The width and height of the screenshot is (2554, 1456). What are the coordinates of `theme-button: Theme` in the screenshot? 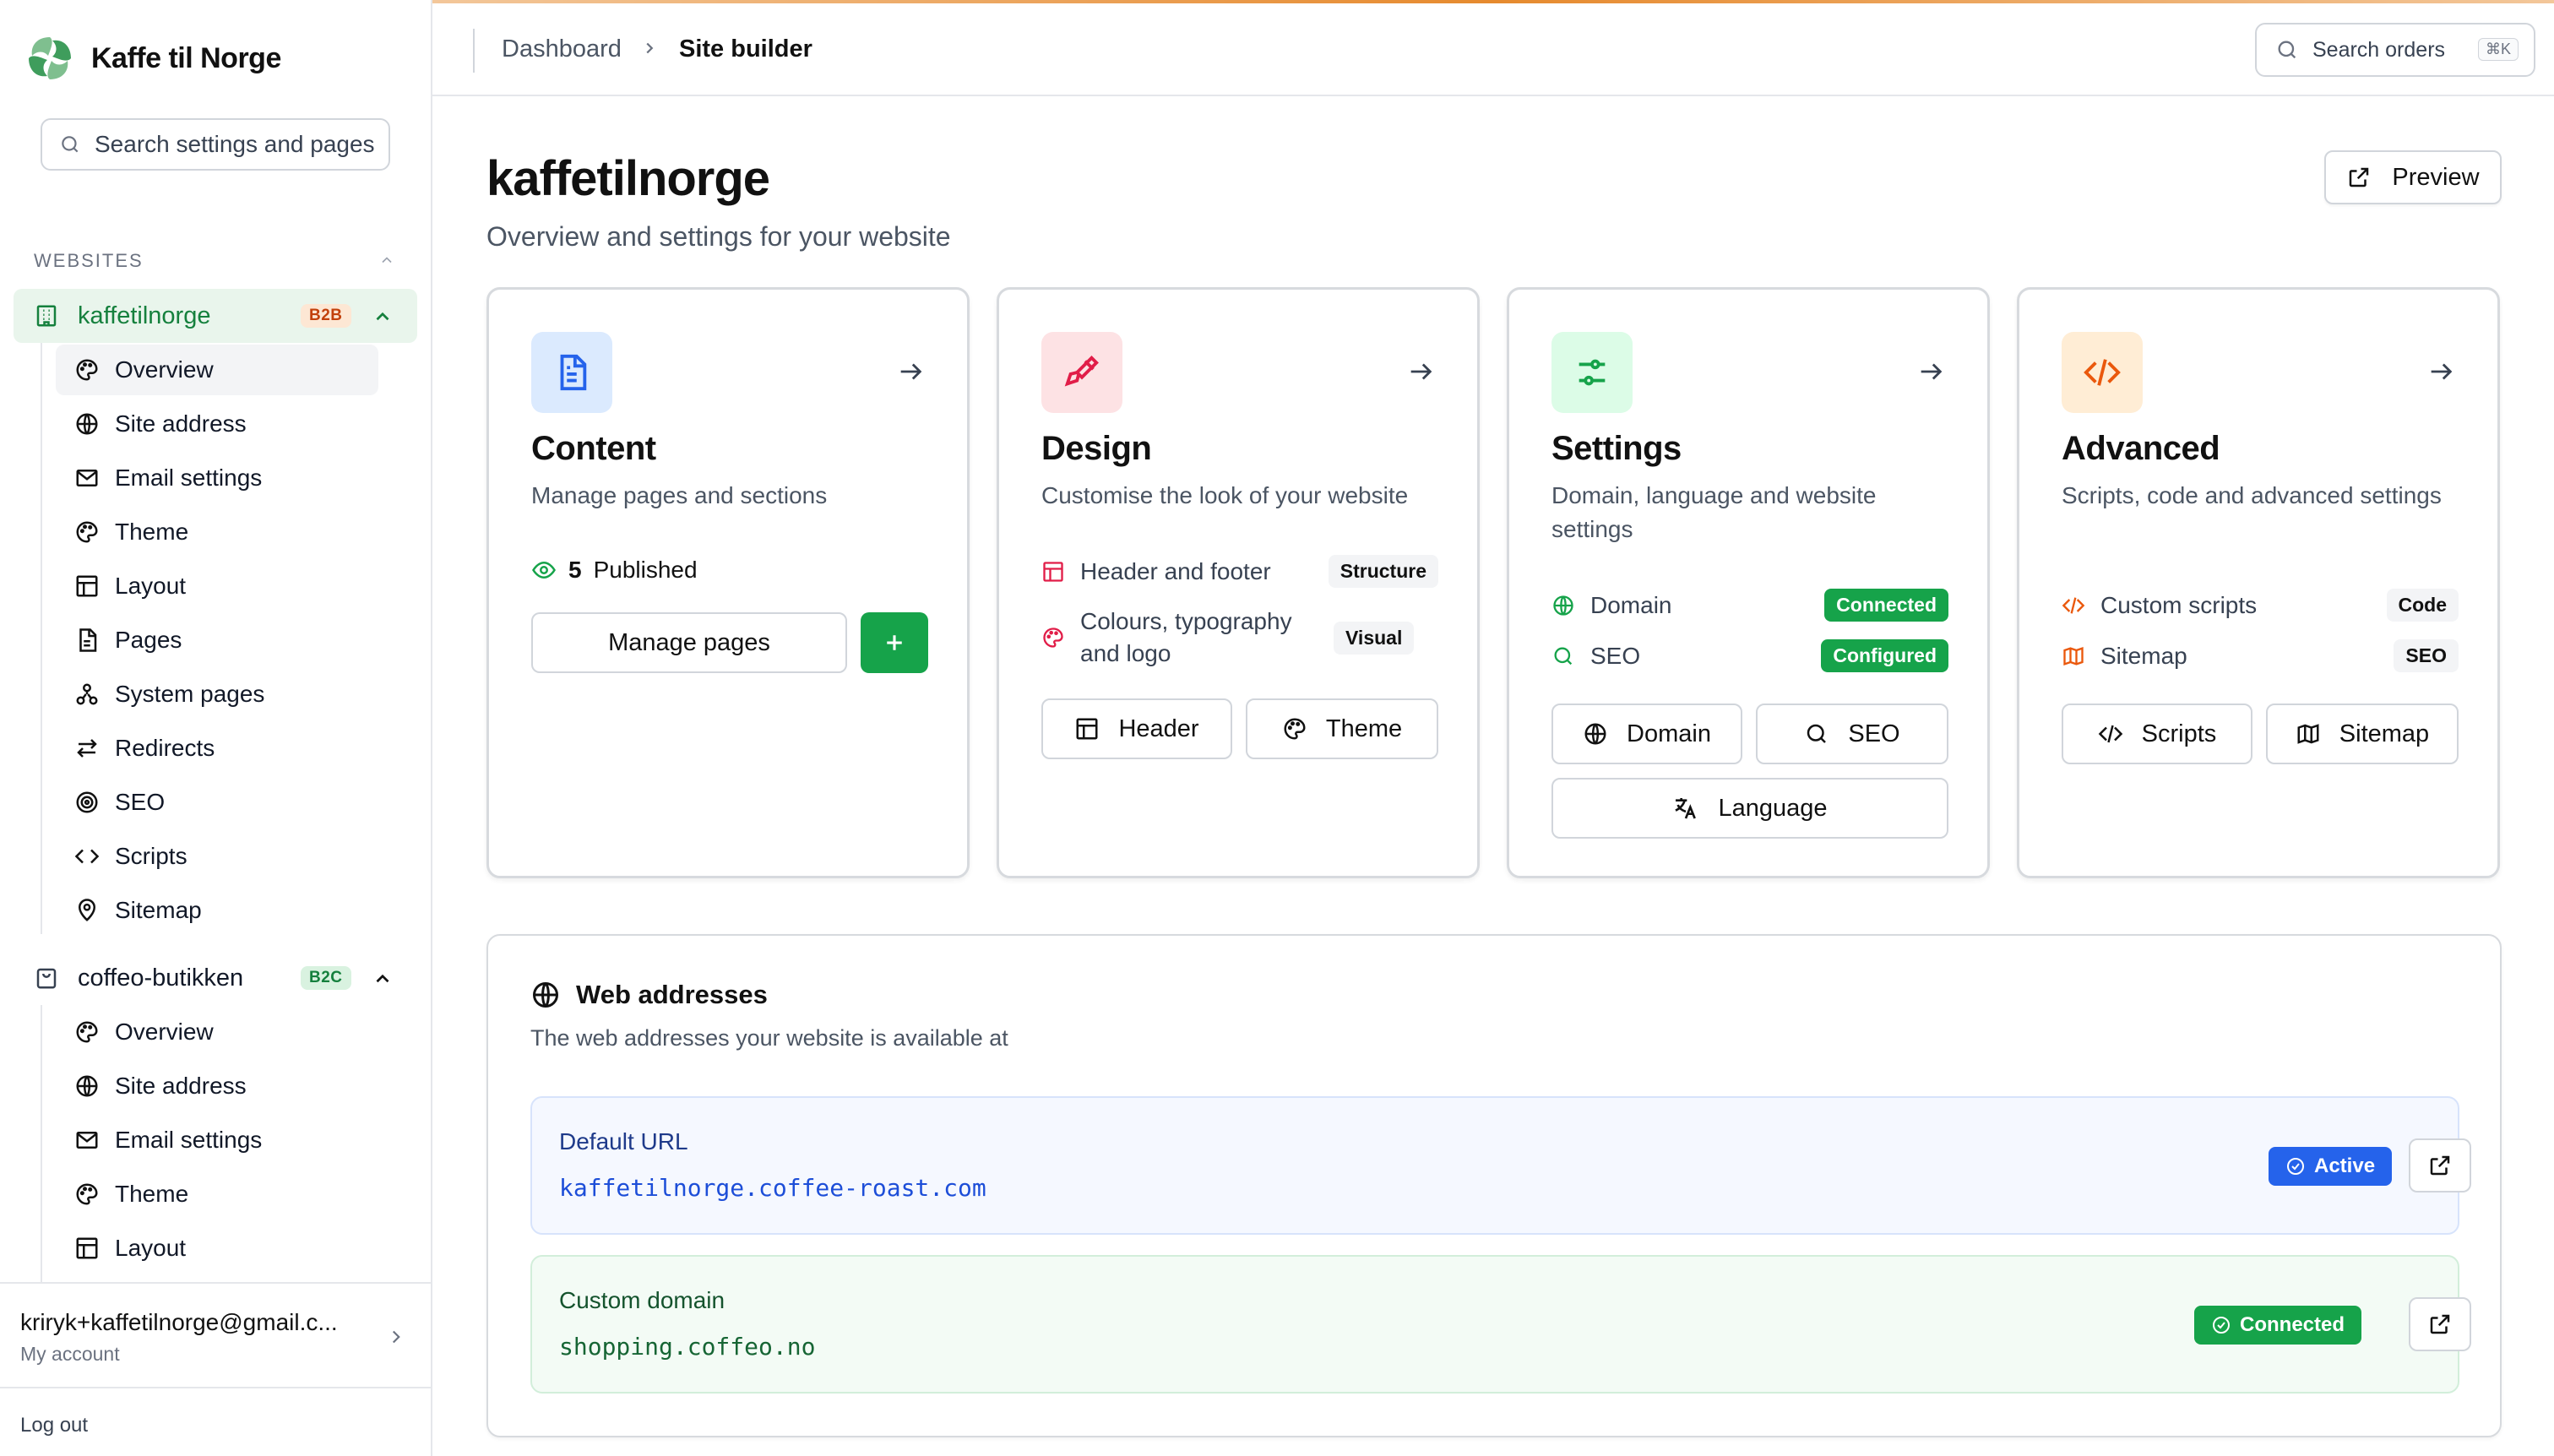 It's located at (1342, 728).